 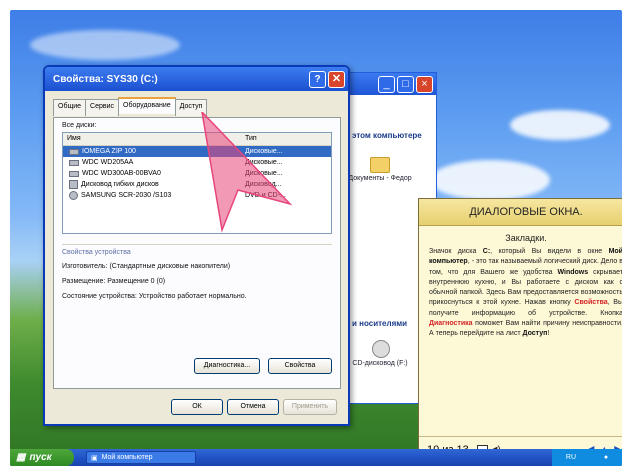 I want to click on divider, so click(x=197, y=244).